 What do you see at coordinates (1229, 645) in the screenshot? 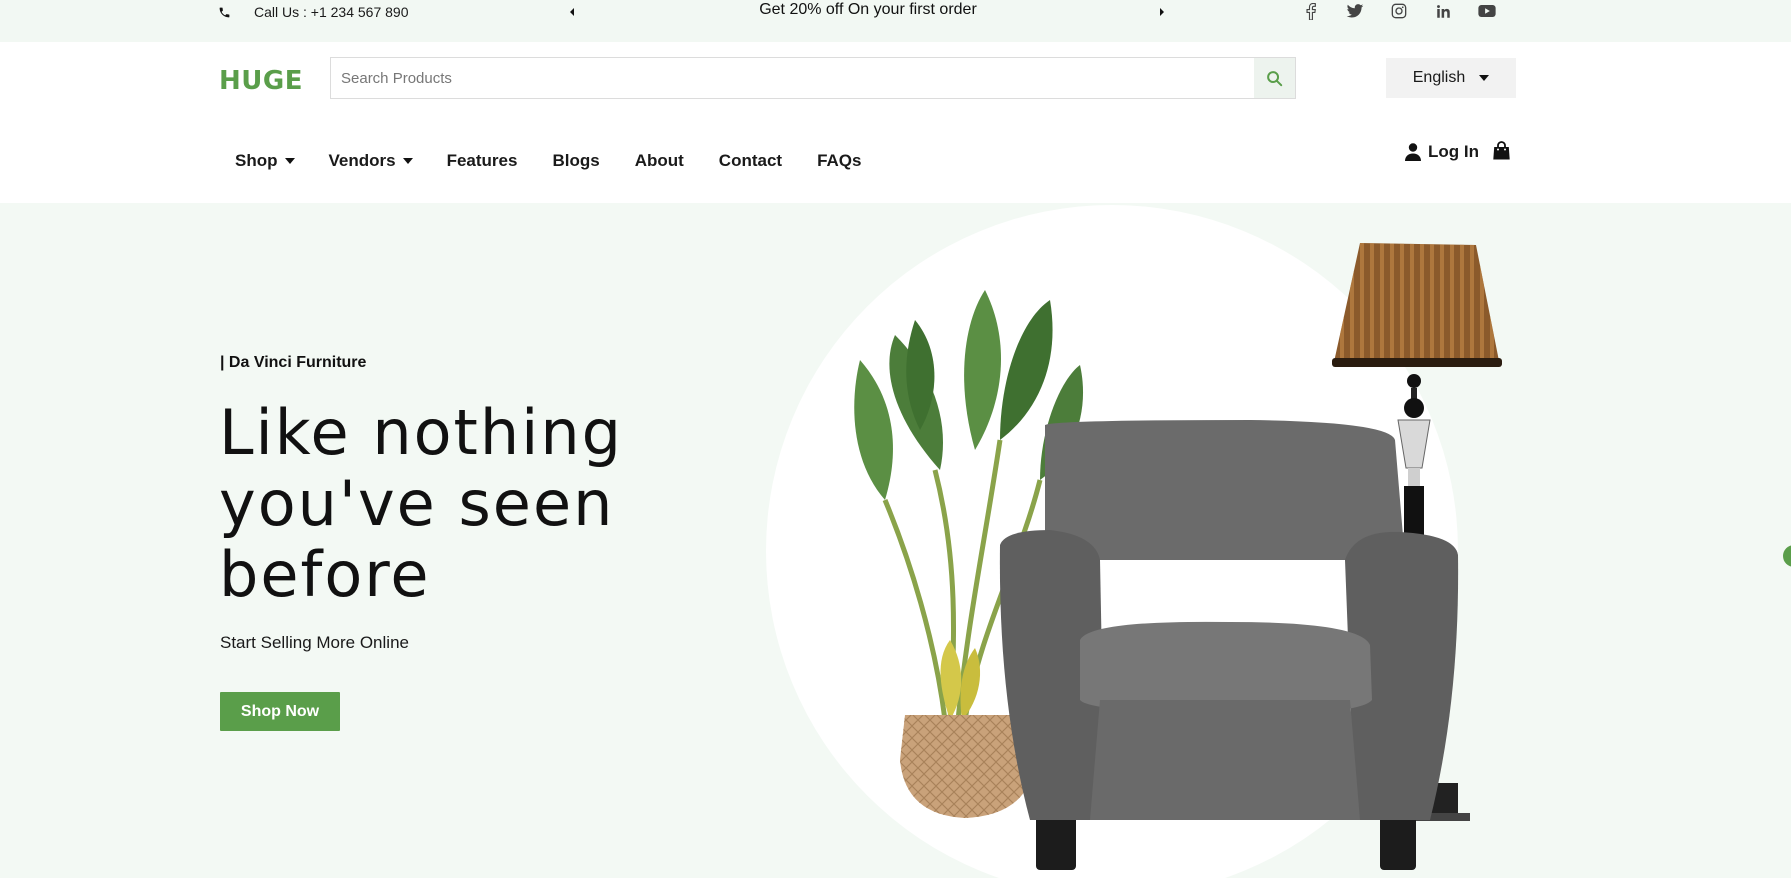
I see `armchair` at bounding box center [1229, 645].